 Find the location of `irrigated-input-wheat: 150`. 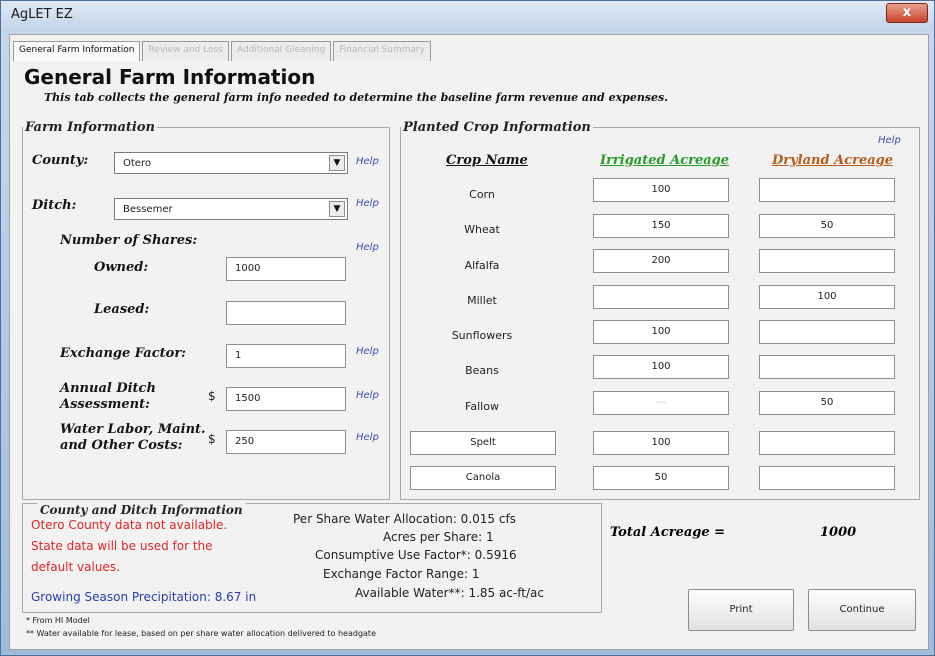

irrigated-input-wheat: 150 is located at coordinates (661, 226).